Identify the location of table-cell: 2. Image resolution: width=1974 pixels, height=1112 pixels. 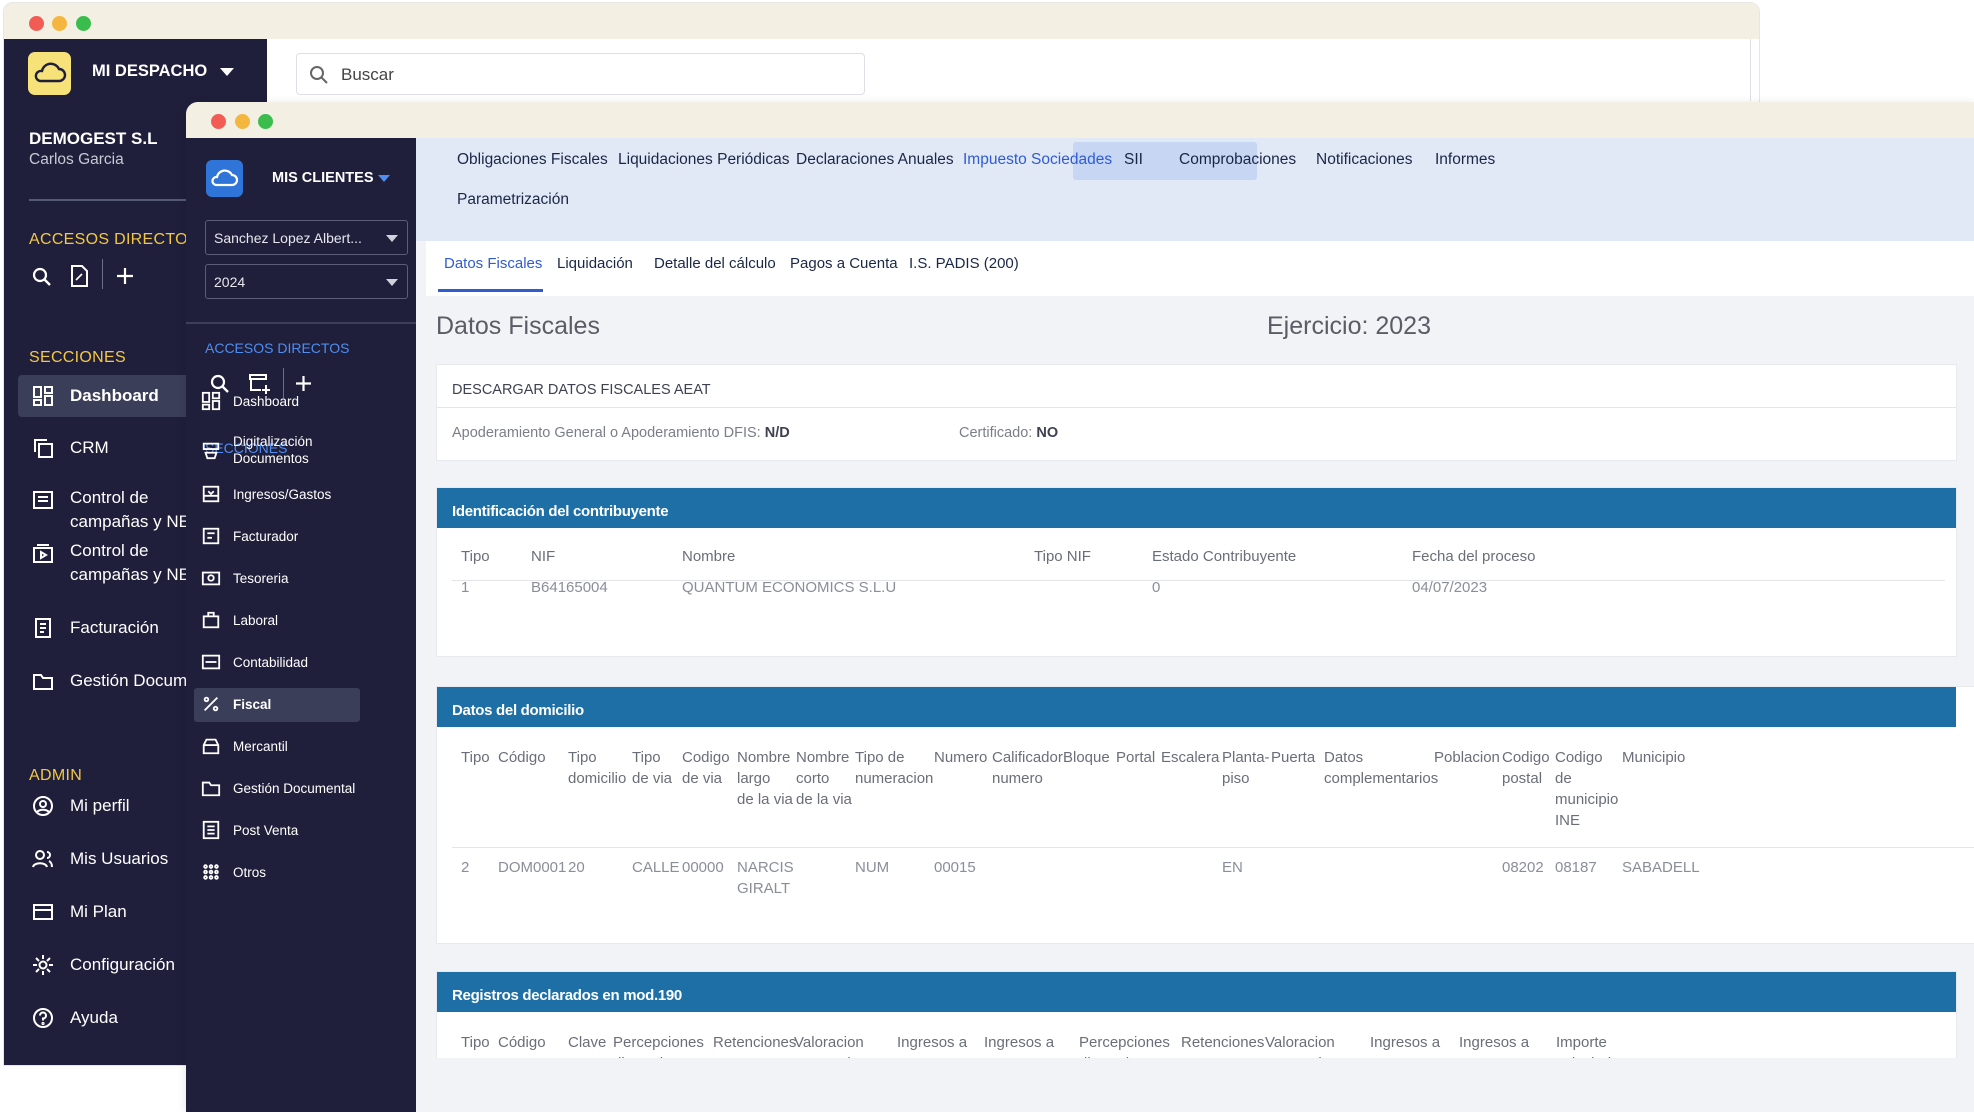
(465, 867).